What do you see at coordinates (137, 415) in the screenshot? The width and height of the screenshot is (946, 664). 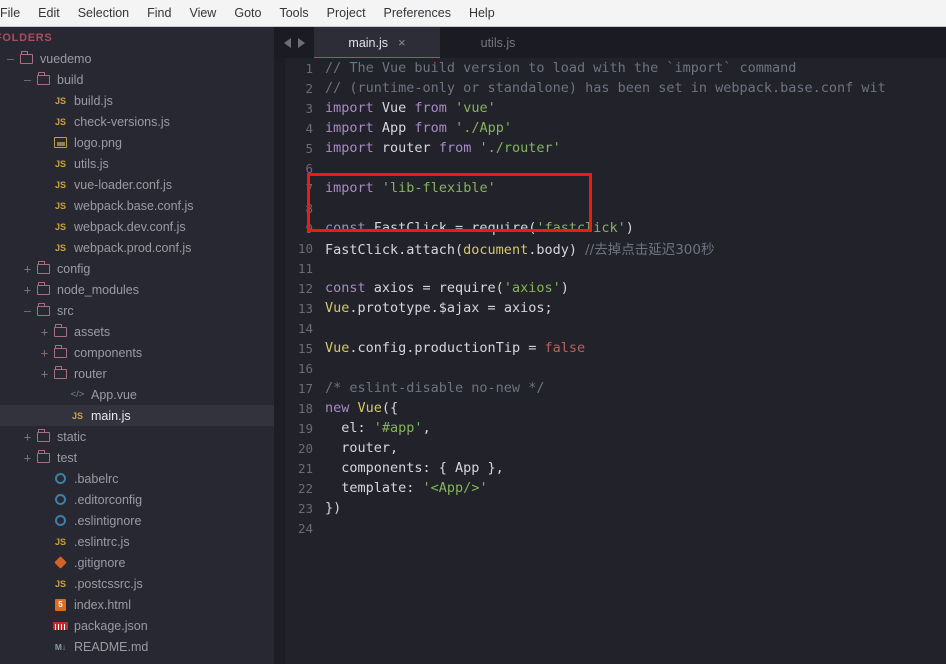 I see `tree-file-main-js: JS main.js` at bounding box center [137, 415].